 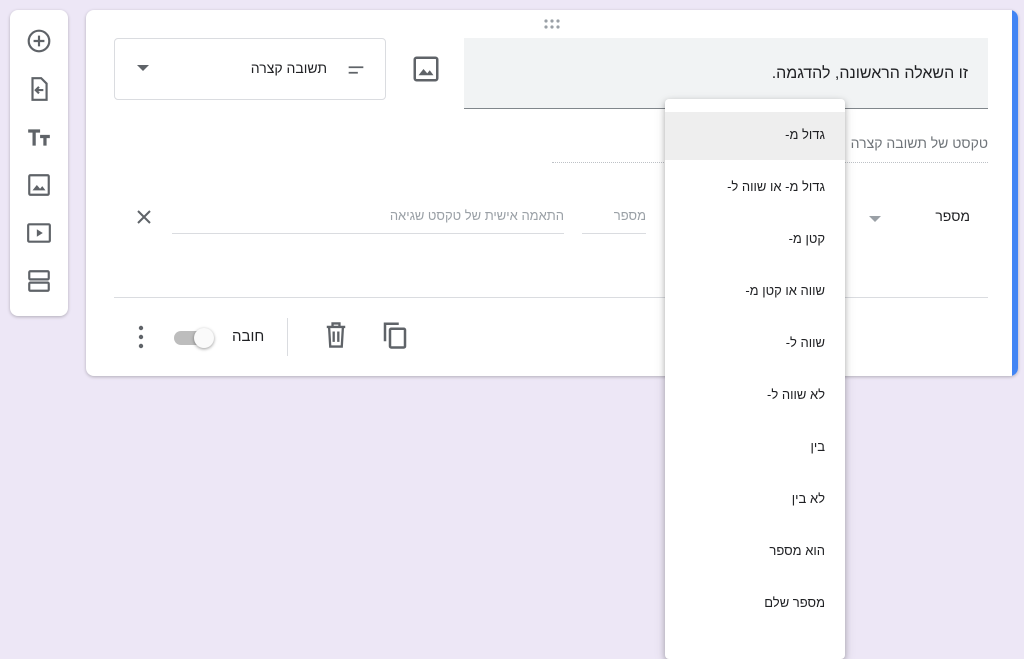 I want to click on menu-item-less-than: קטן מ-, so click(x=755, y=240).